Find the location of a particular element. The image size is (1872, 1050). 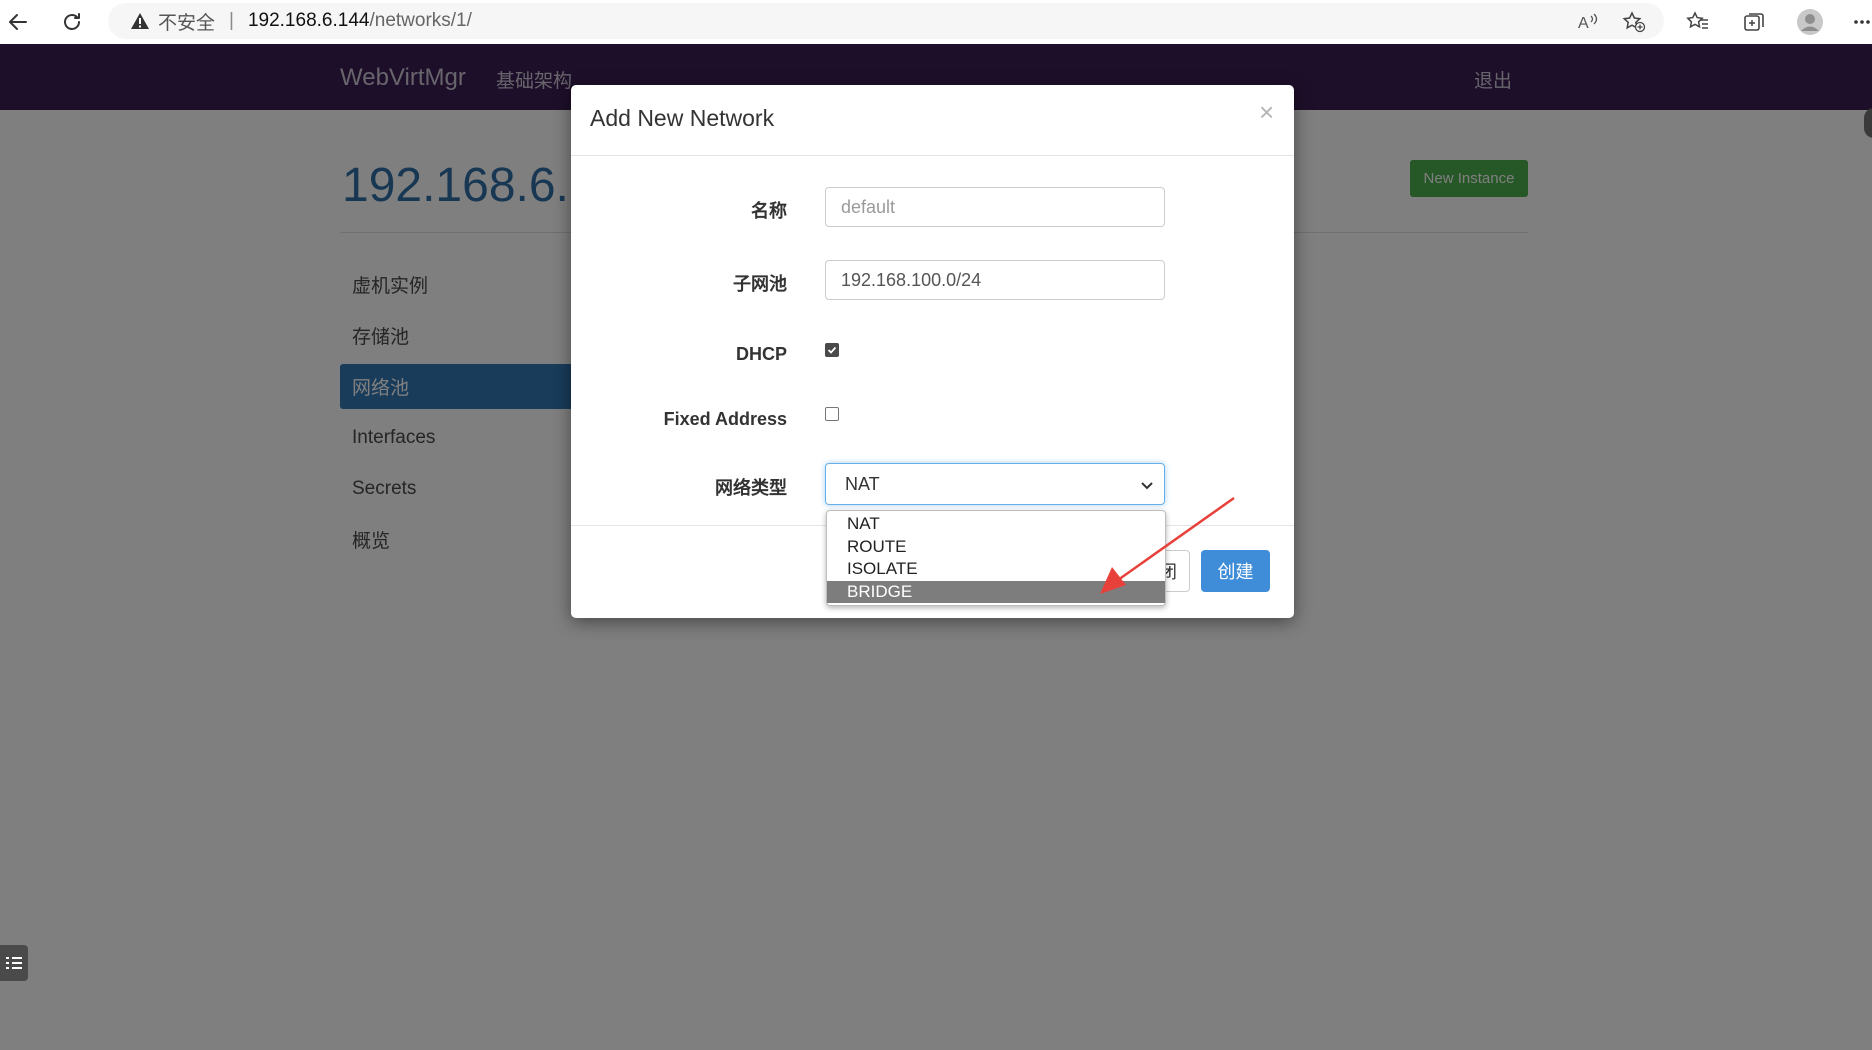

network-type-value: NAT is located at coordinates (862, 483).